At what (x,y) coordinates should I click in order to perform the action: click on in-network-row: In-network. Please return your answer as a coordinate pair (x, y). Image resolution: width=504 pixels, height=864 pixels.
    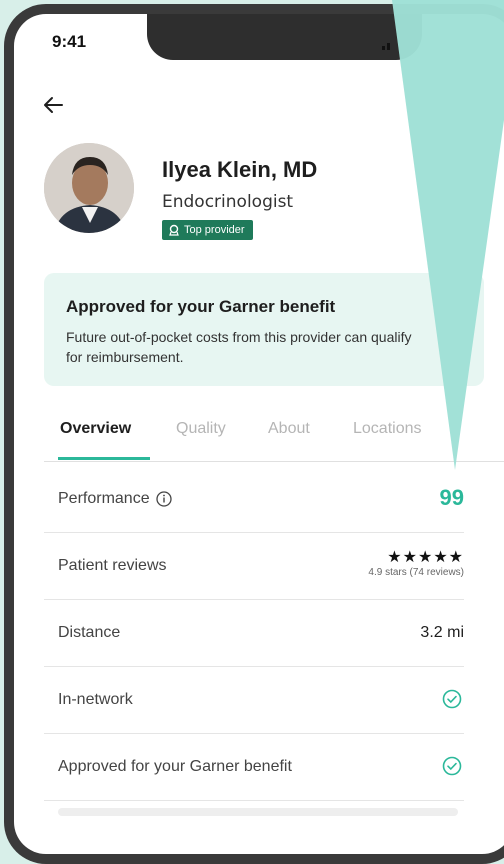
    Looking at the image, I should click on (254, 700).